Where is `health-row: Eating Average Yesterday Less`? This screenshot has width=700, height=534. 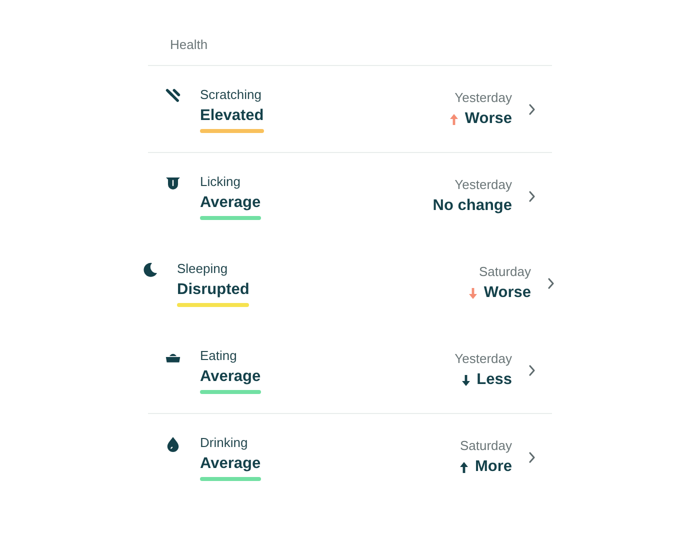 health-row: Eating Average Yesterday Less is located at coordinates (350, 370).